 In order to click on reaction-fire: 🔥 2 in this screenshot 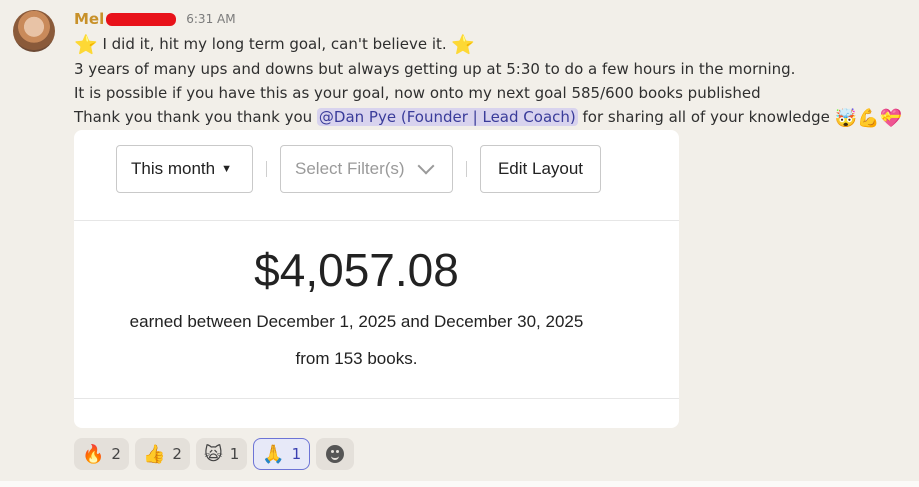, I will do `click(101, 454)`.